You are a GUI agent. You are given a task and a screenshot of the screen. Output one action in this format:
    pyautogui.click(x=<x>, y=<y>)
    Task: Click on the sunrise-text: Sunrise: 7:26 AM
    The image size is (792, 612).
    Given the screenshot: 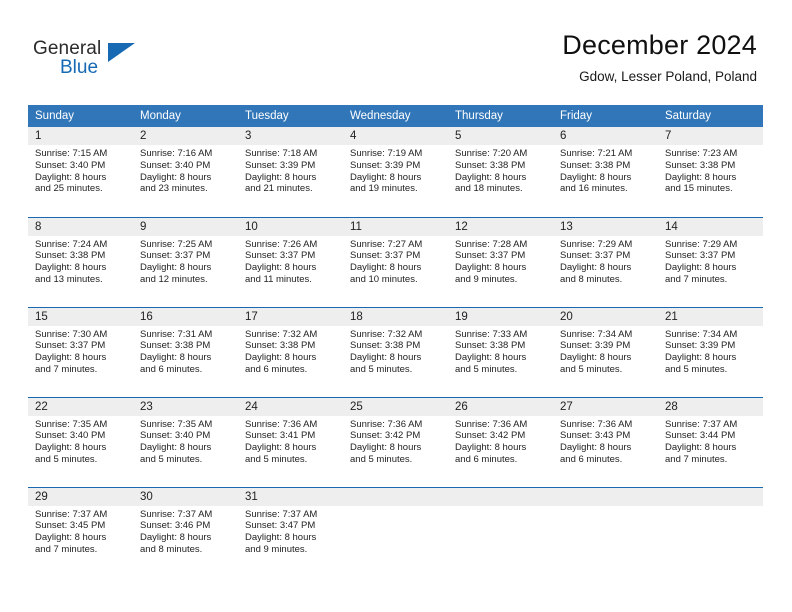 What is the action you would take?
    pyautogui.click(x=281, y=244)
    